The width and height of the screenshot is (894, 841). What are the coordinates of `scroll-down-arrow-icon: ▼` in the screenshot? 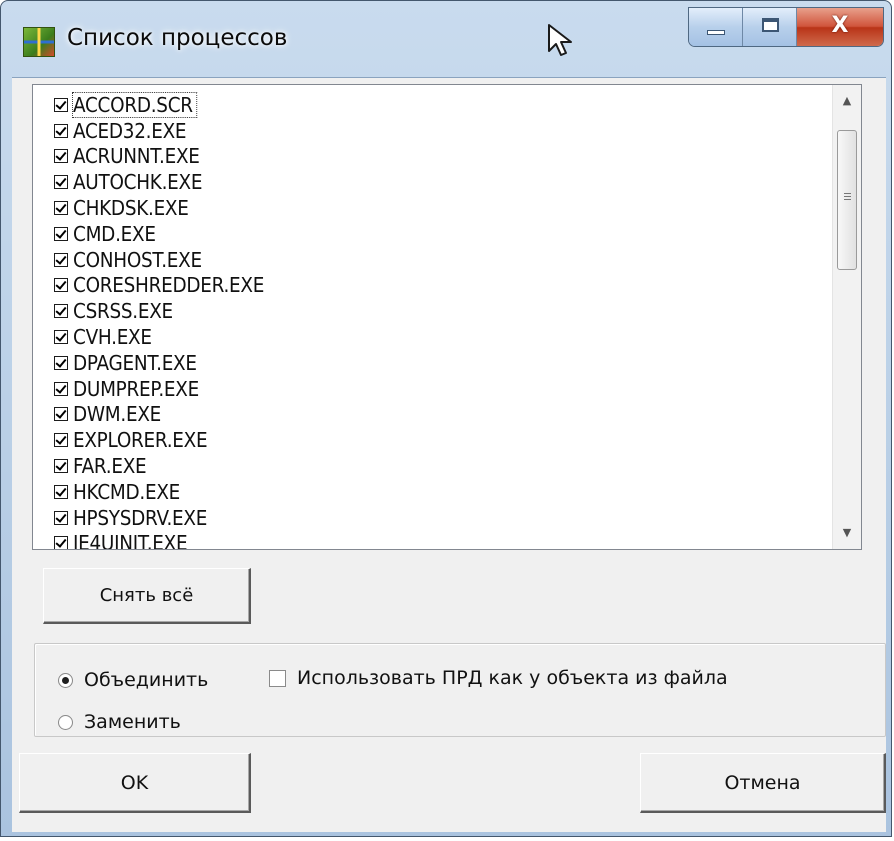 It's located at (847, 533).